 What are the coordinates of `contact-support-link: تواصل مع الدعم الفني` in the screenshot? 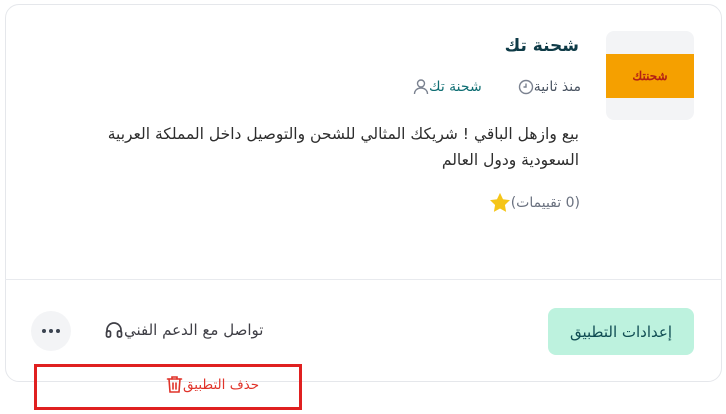 It's located at (180, 330).